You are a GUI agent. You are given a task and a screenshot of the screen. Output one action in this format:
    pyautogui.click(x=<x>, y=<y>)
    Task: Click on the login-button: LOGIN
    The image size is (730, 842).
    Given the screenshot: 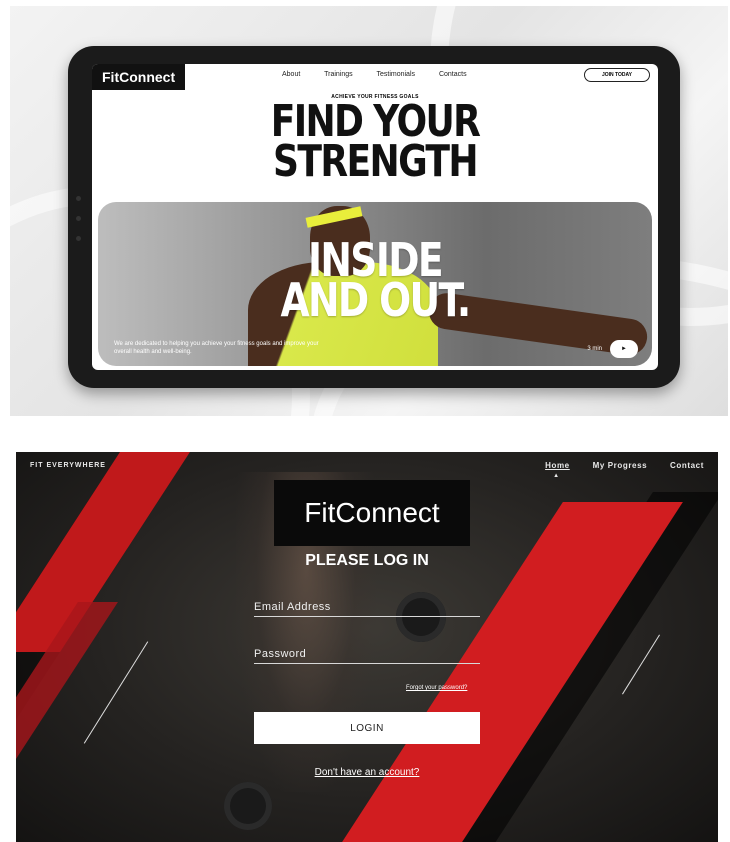 What is the action you would take?
    pyautogui.click(x=367, y=728)
    